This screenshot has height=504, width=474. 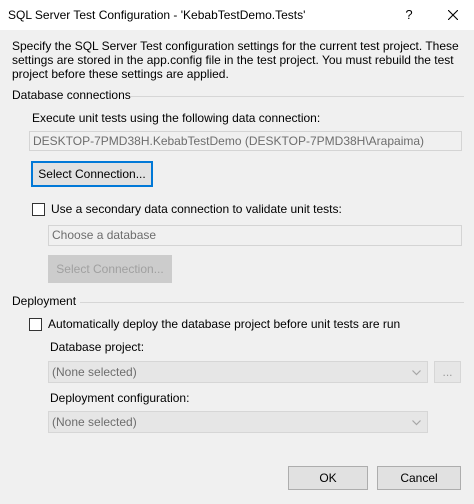 I want to click on cancel-button: Cancel, so click(x=419, y=478).